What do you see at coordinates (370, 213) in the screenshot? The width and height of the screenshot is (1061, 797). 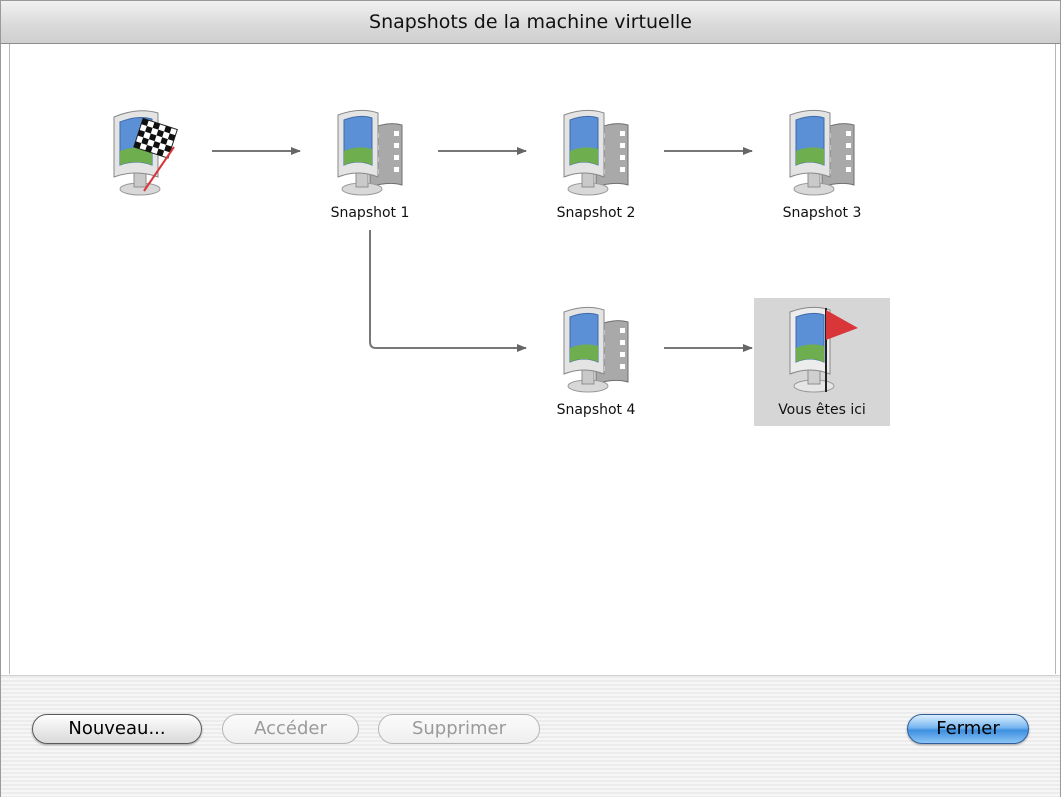 I see `snapshot-label: Snapshot 1` at bounding box center [370, 213].